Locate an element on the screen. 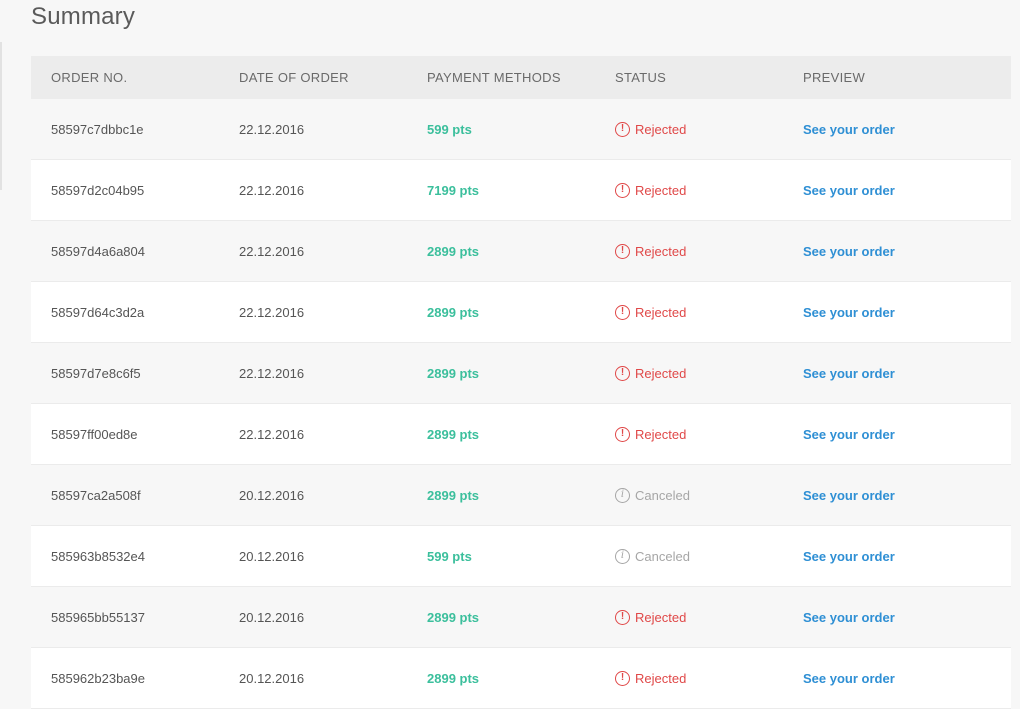  order-number-cell: 58597c7dbbc1e is located at coordinates (125, 129).